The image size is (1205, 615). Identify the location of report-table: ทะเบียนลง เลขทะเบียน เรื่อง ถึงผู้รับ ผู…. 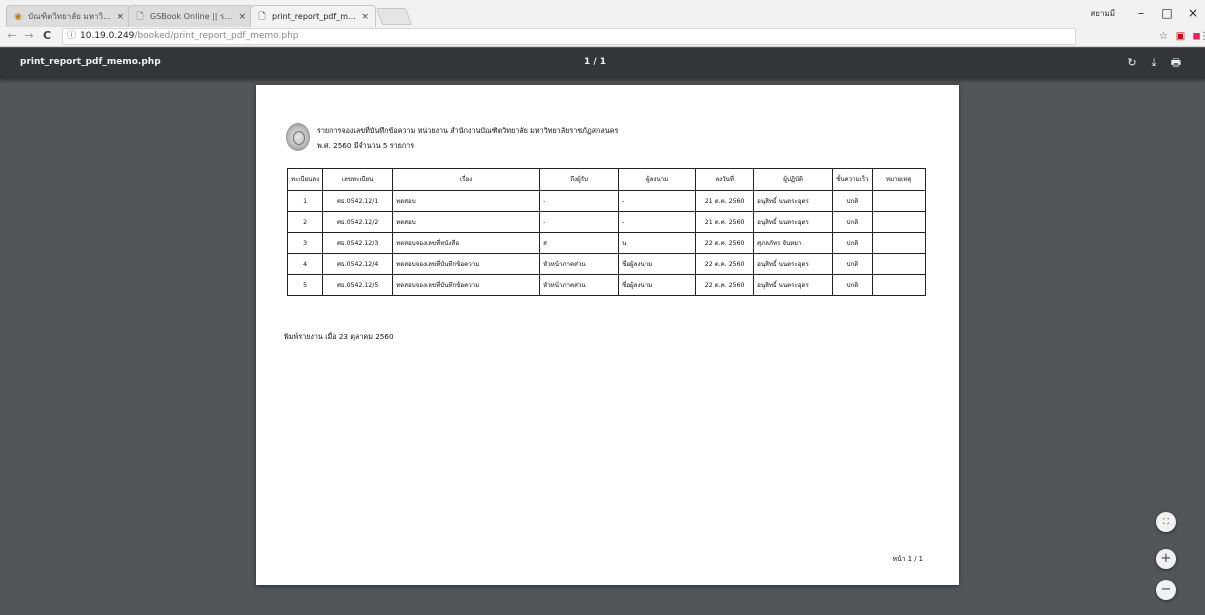
(606, 232).